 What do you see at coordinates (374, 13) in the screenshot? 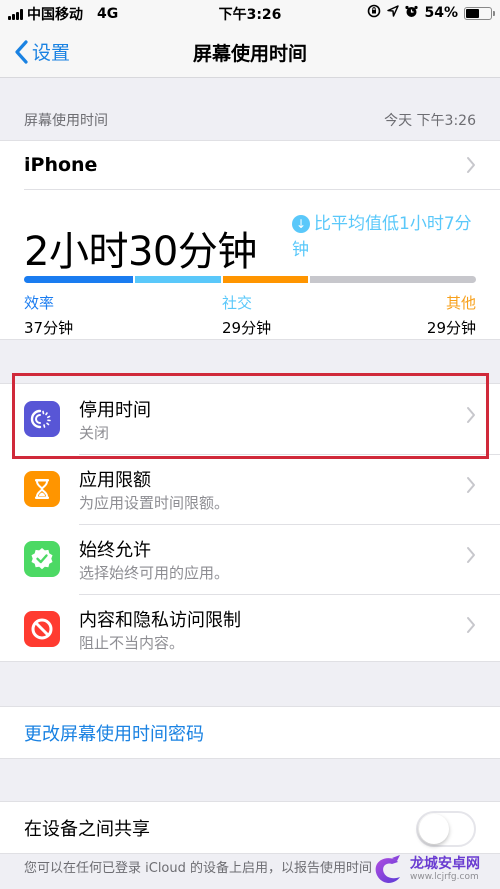
I see `orientation-lock-icon` at bounding box center [374, 13].